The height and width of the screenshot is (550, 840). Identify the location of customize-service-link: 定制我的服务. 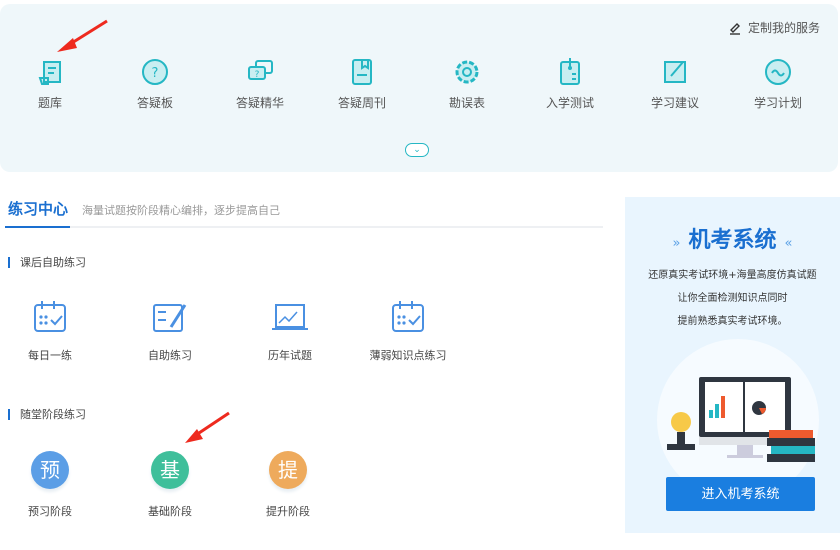
(774, 27).